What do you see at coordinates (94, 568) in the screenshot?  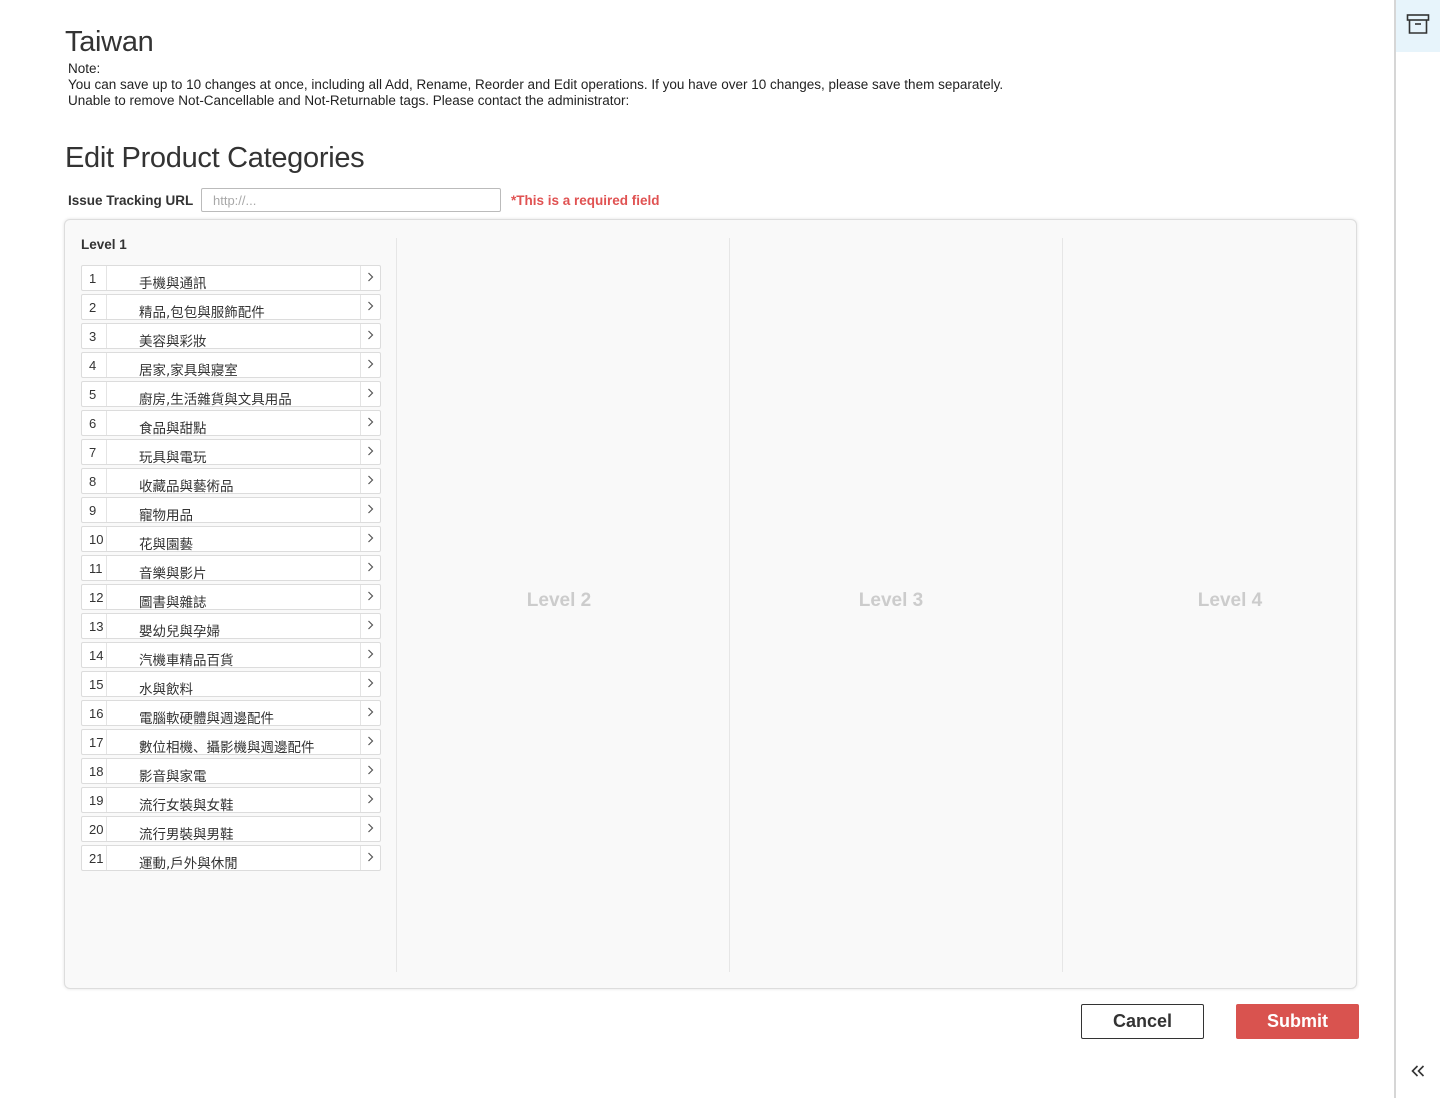 I see `category-number: 11` at bounding box center [94, 568].